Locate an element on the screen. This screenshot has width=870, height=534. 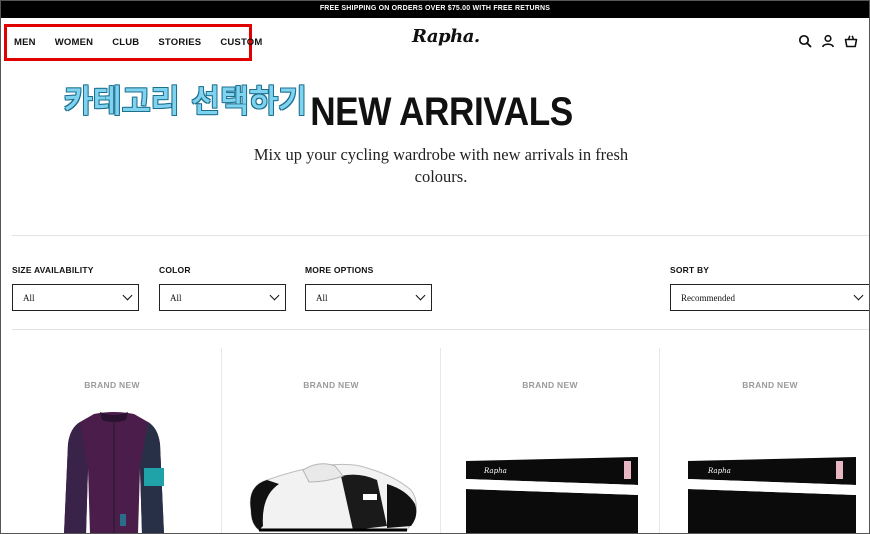
nav-item-custom: CUSTOM is located at coordinates (241, 42).